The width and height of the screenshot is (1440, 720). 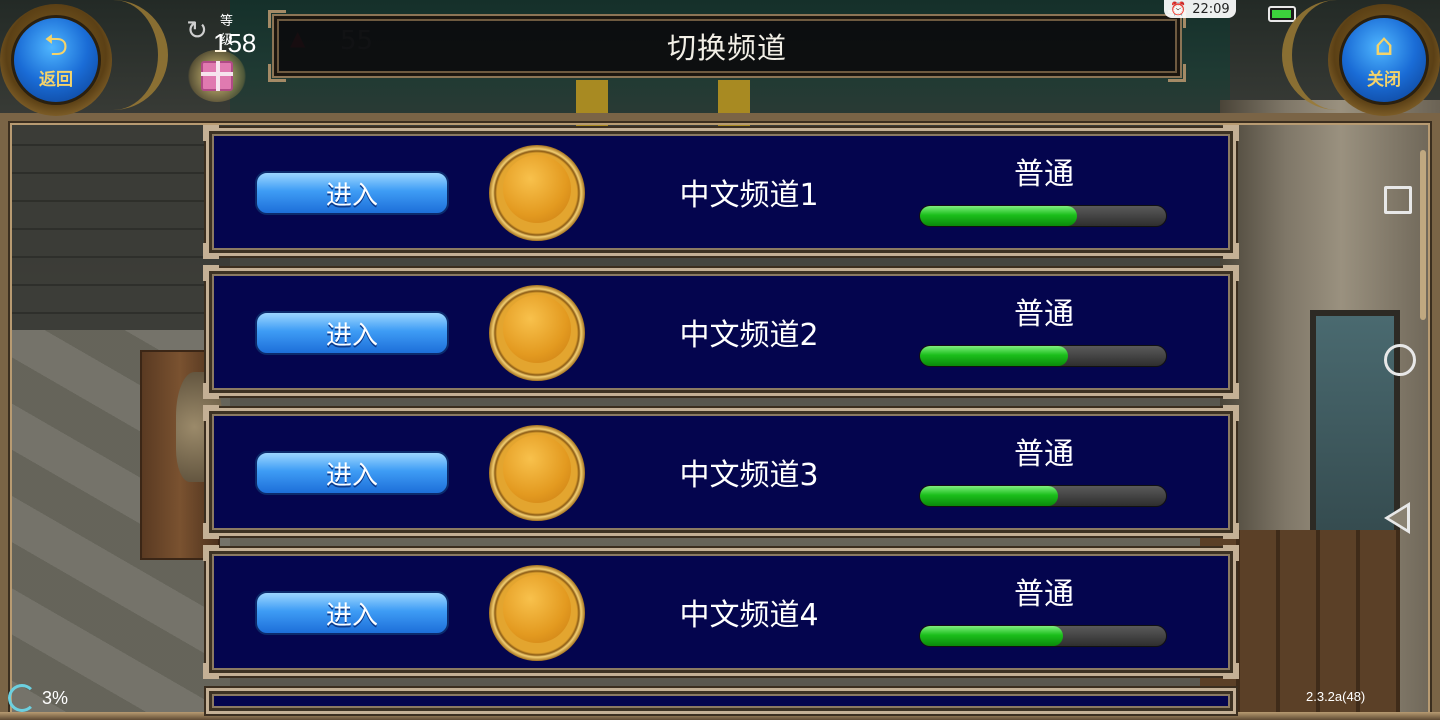 I want to click on back-button-face: ⮌ 返回, so click(x=56, y=60).